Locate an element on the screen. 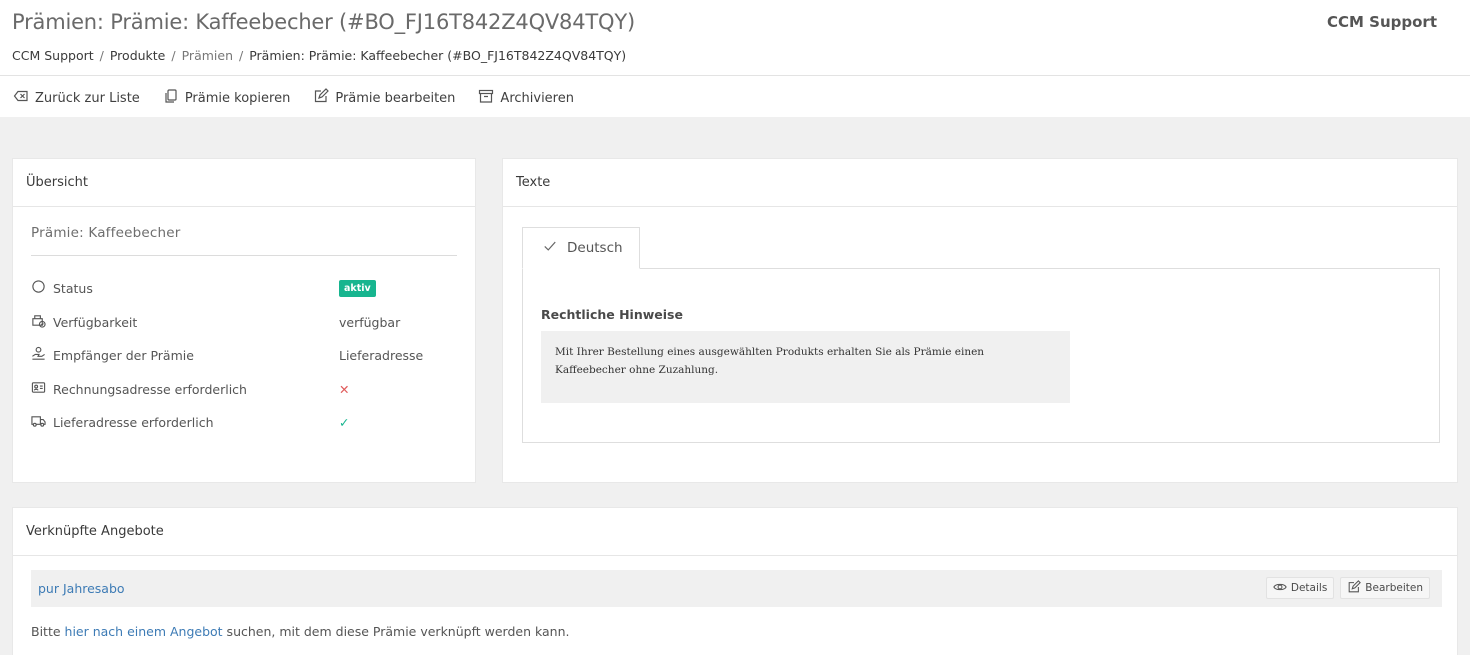 The height and width of the screenshot is (655, 1470). overview-heading: Übersicht is located at coordinates (244, 183).